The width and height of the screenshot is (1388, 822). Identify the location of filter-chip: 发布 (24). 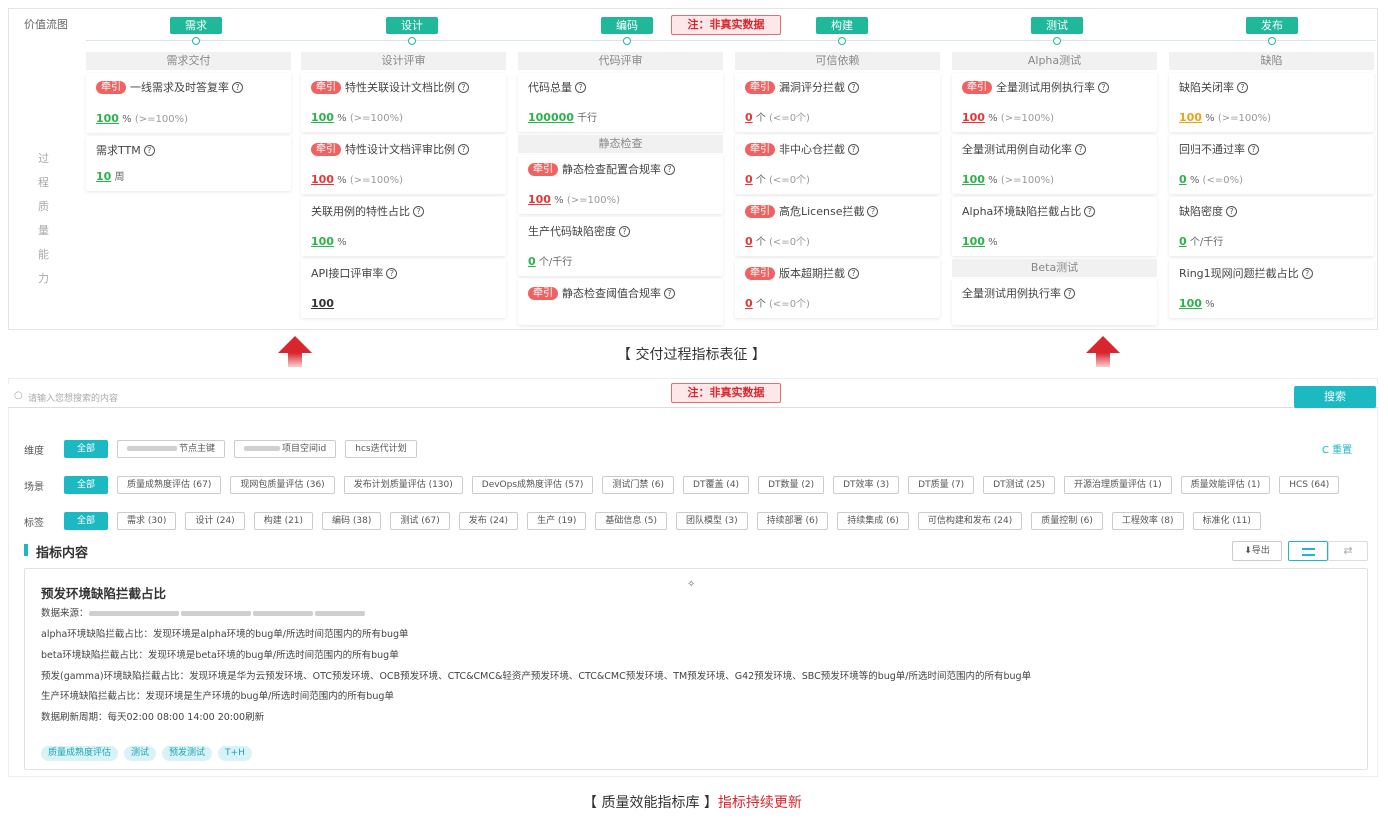
(488, 521).